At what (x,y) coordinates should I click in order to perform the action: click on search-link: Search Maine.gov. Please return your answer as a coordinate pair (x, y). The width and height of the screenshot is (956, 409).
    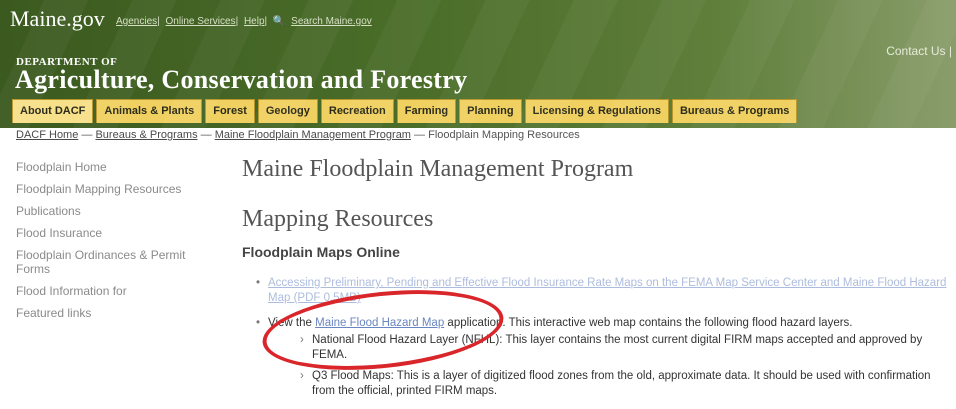
    Looking at the image, I should click on (331, 21).